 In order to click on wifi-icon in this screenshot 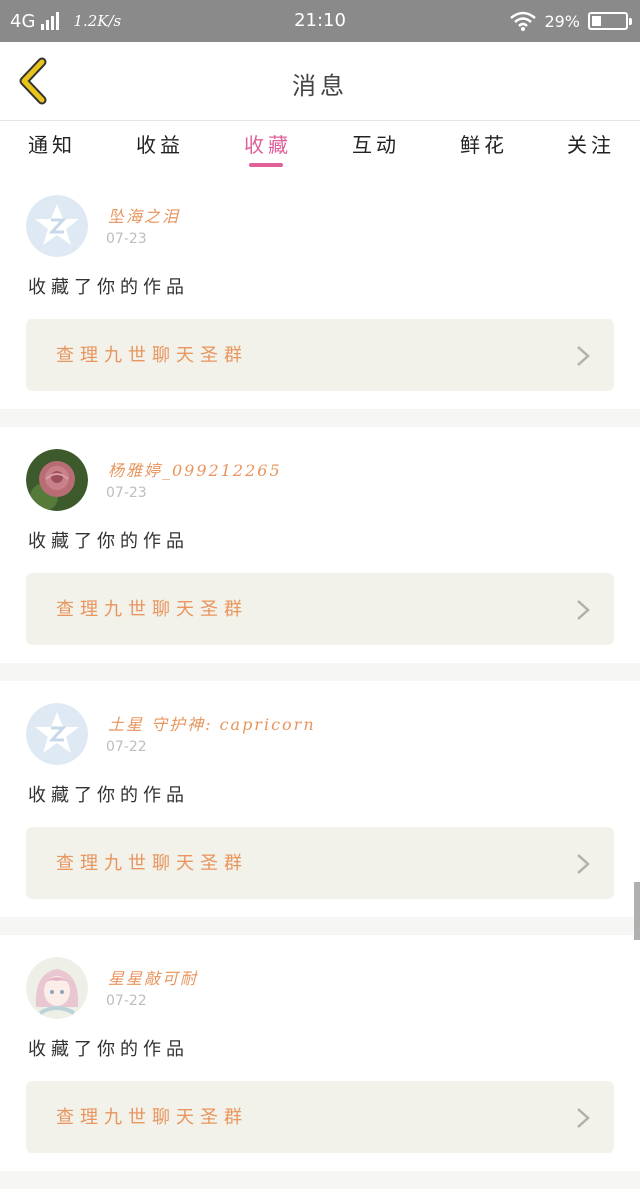, I will do `click(523, 21)`.